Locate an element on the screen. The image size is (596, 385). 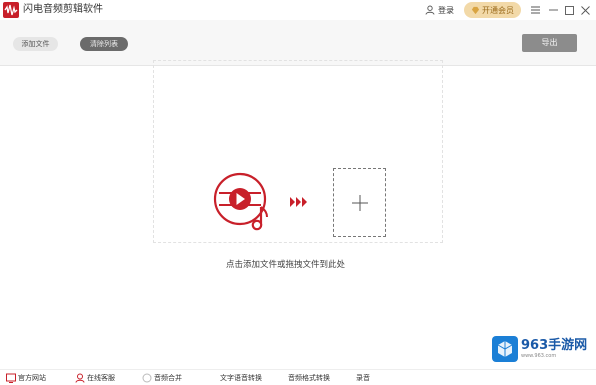
vip-label: 开通会员 is located at coordinates (498, 10).